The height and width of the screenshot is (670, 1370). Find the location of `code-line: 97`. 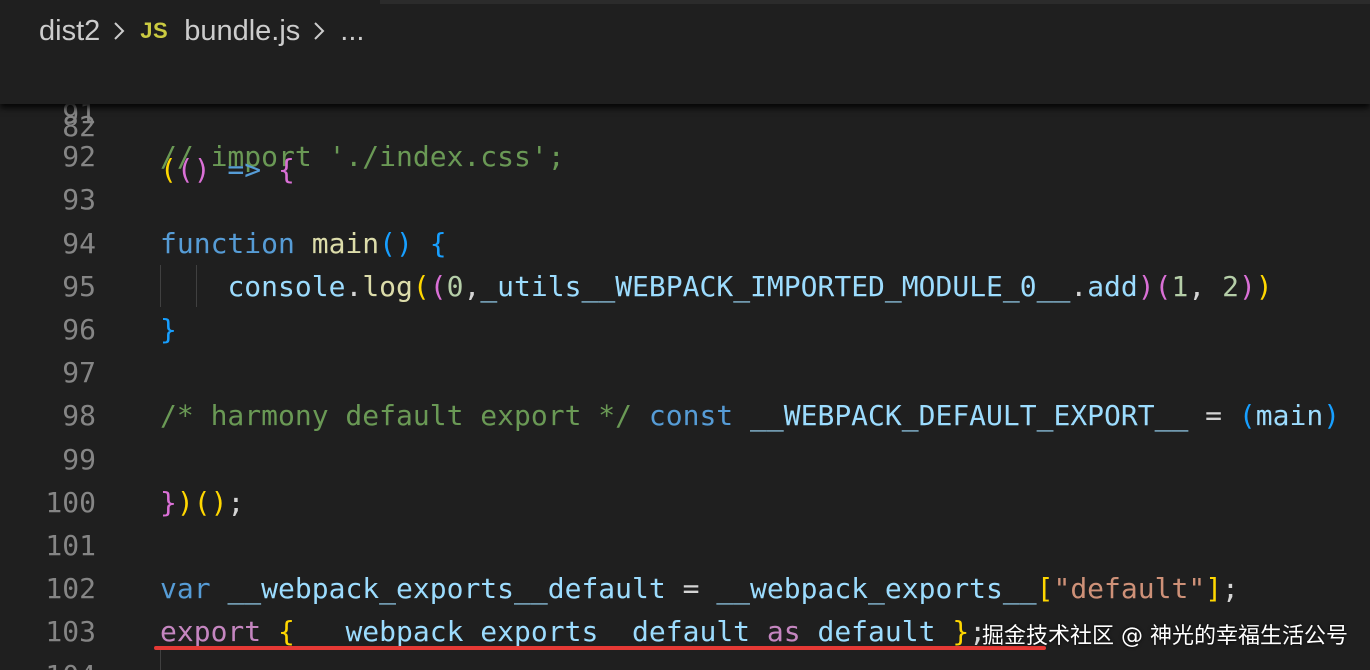

code-line: 97 is located at coordinates (685, 372).